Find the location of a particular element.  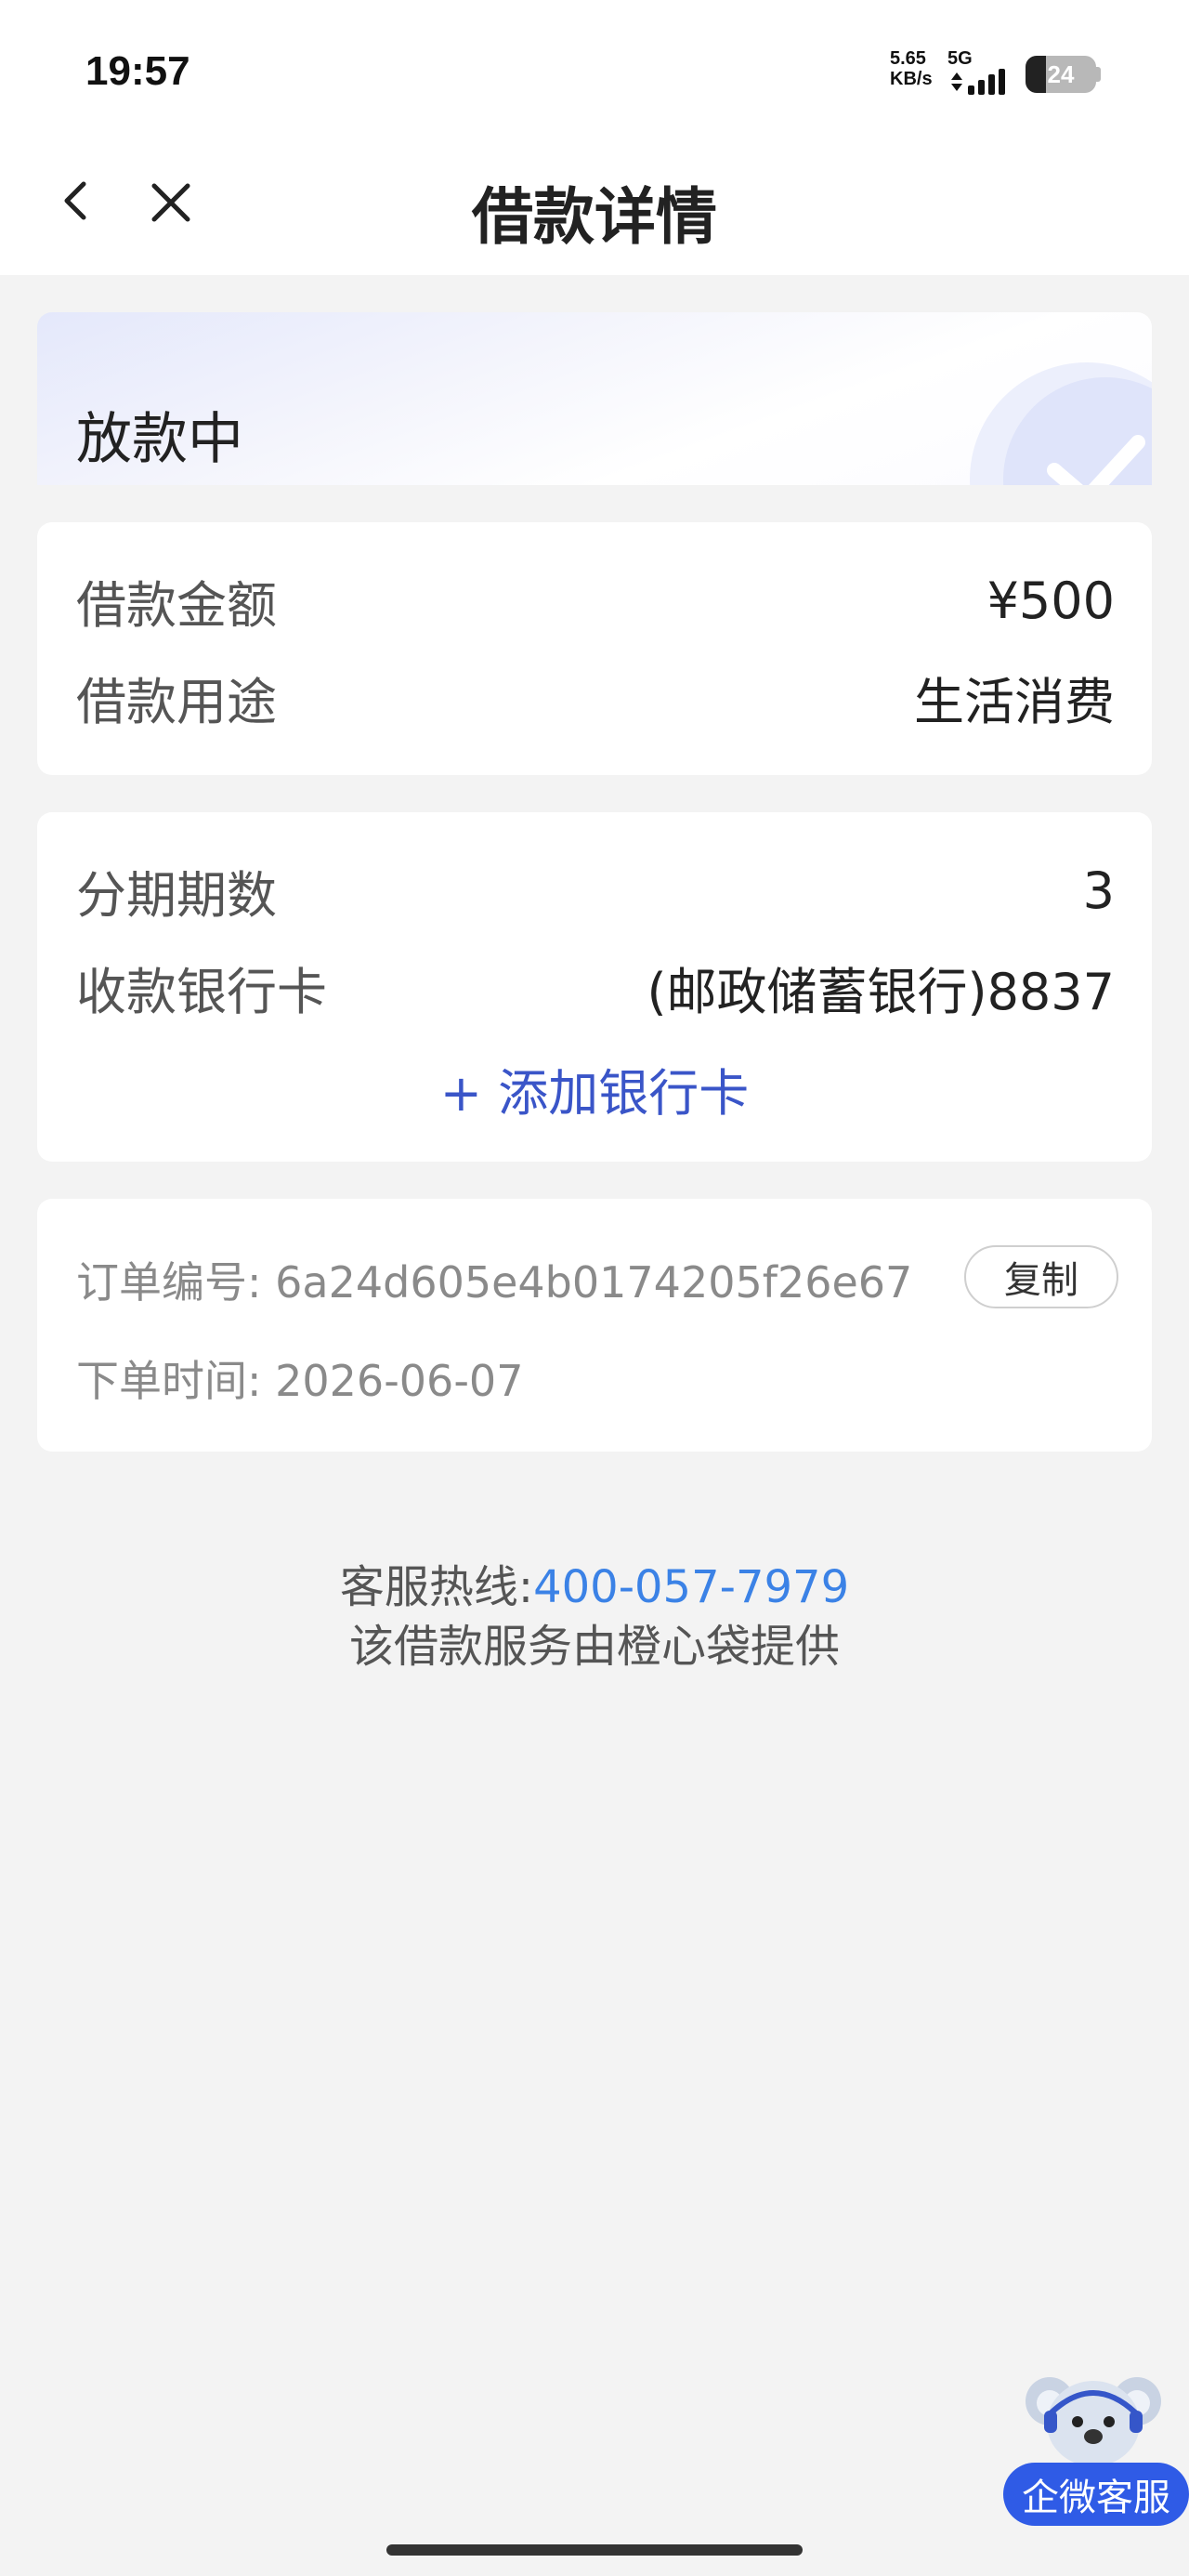

battery-level: 24 is located at coordinates (1061, 73).